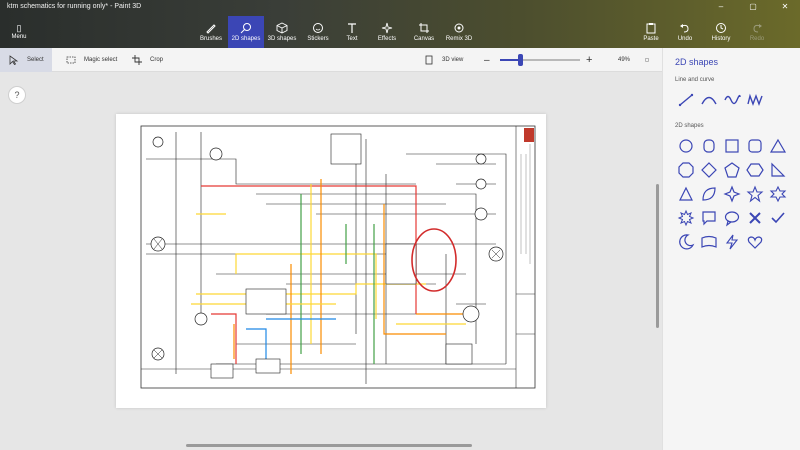 This screenshot has width=800, height=450. What do you see at coordinates (318, 28) in the screenshot?
I see `sticker-icon` at bounding box center [318, 28].